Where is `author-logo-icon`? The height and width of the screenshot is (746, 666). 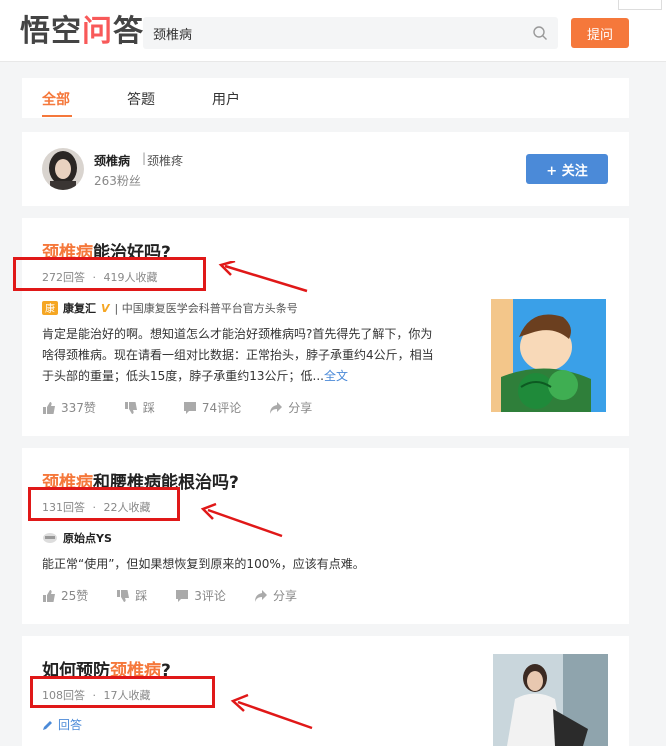 author-logo-icon is located at coordinates (50, 538).